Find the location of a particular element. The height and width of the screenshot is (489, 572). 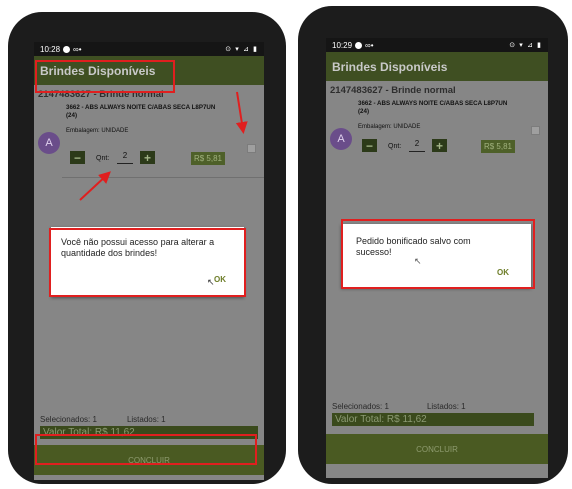

annotation-arrows is located at coordinates (163, 146).